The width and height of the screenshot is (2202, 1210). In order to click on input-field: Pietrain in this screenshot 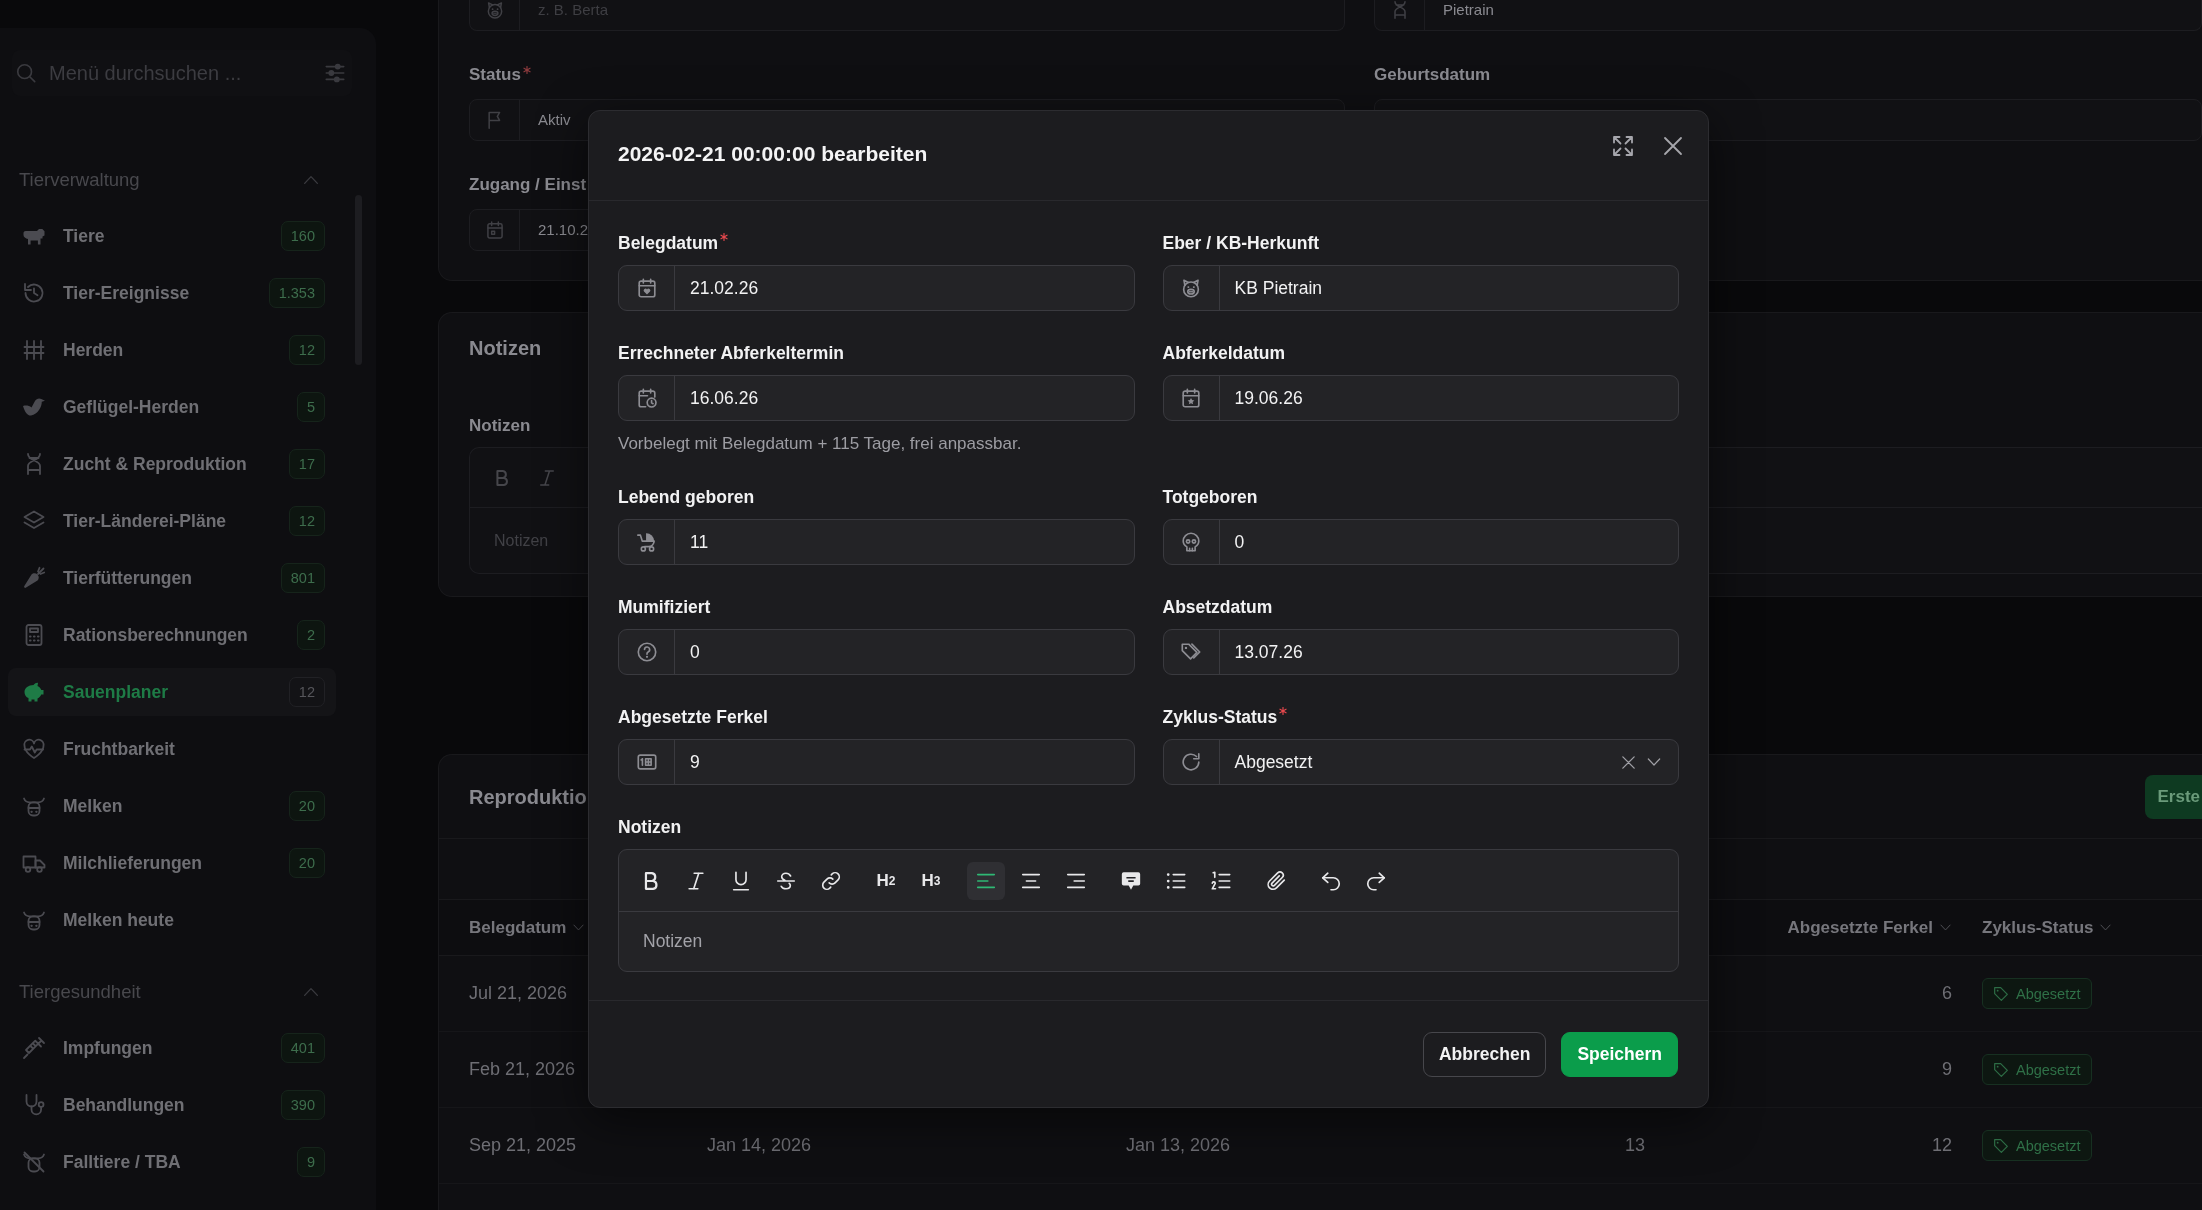, I will do `click(1788, 15)`.